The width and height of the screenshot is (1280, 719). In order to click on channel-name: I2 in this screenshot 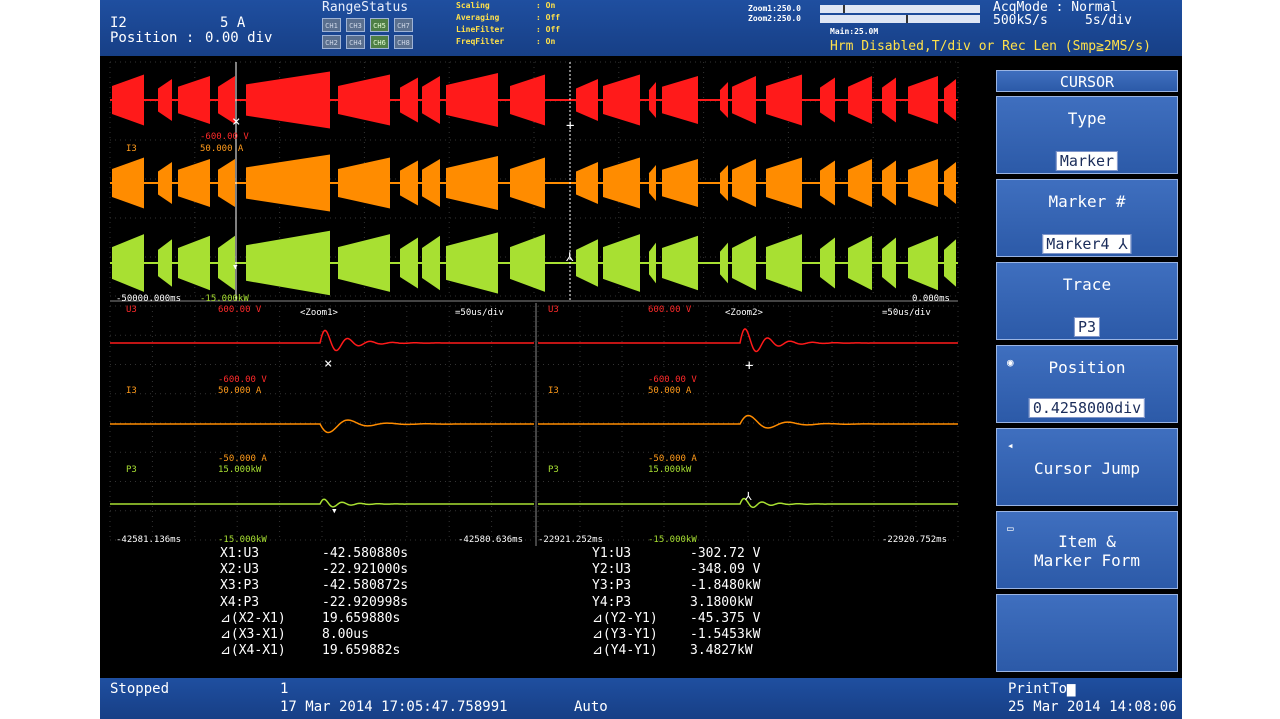, I will do `click(118, 23)`.